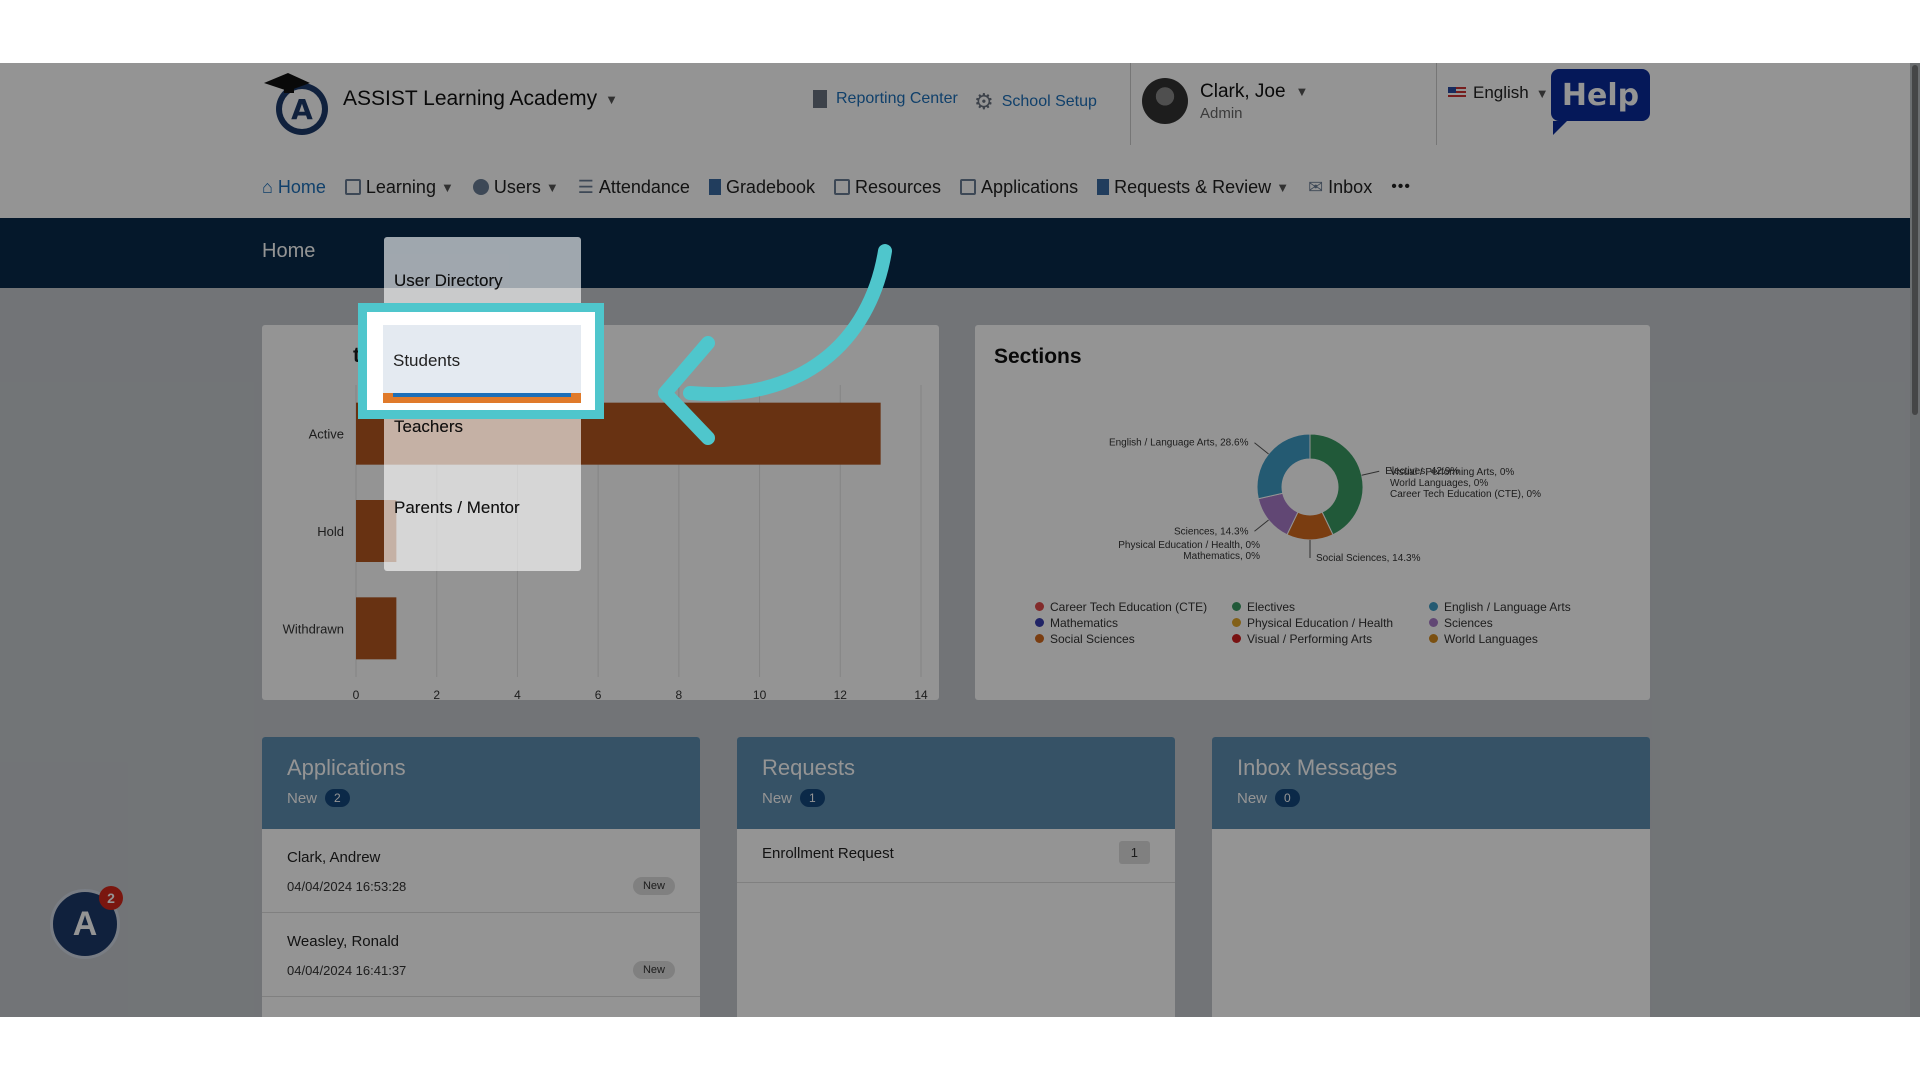 The width and height of the screenshot is (1920, 1080). What do you see at coordinates (457, 507) in the screenshot?
I see `menu-item-parents-mentor-label: Parents / Mentor` at bounding box center [457, 507].